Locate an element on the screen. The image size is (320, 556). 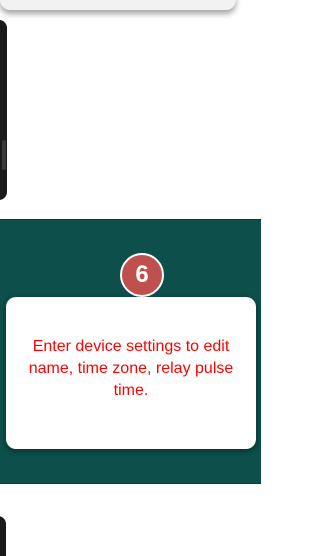
step-number-badge: 6 is located at coordinates (142, 275).